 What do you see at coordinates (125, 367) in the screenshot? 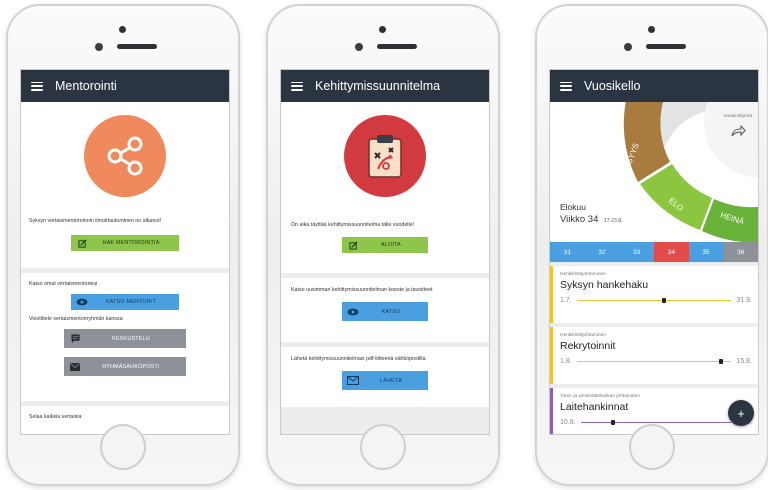
I see `group-email-button: RYHMÄSÄHKÖPOSTI` at bounding box center [125, 367].